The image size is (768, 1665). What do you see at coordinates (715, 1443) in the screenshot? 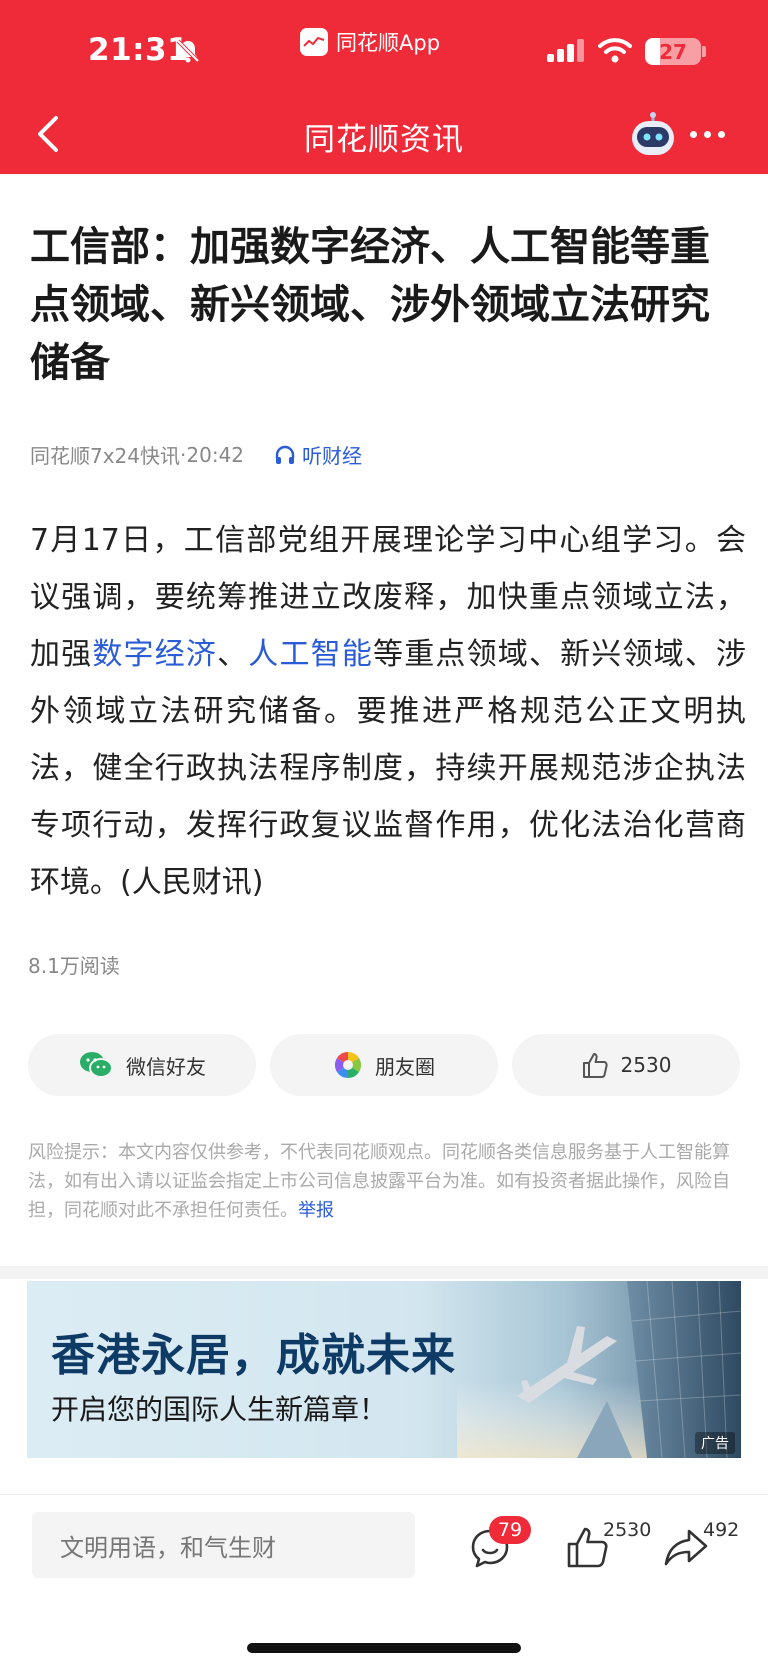
I see `ad-tag: 广告` at bounding box center [715, 1443].